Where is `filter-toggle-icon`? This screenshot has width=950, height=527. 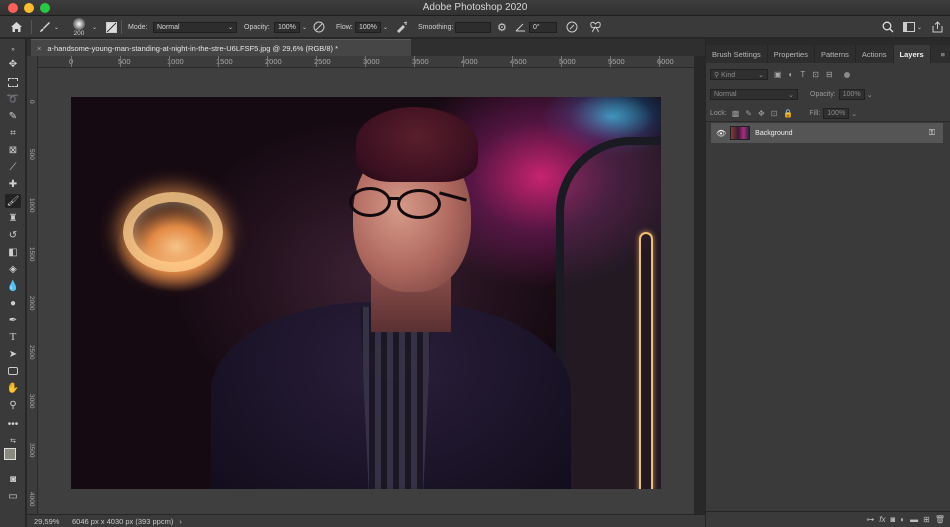 filter-toggle-icon is located at coordinates (846, 74).